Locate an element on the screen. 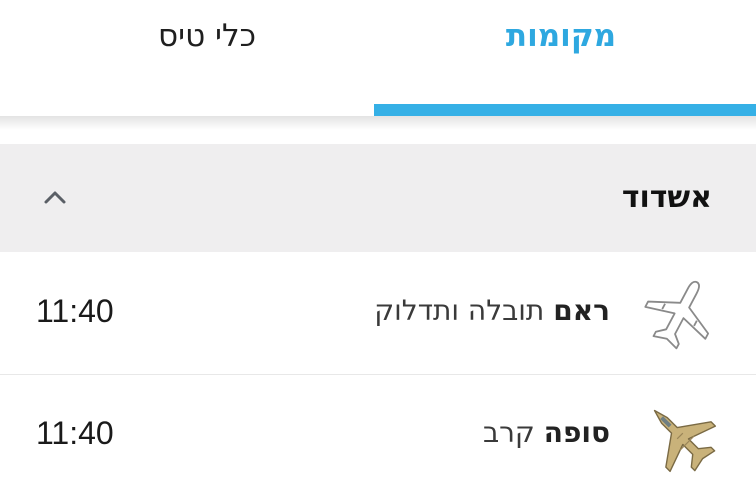  row-text: ראם תובלה ותדלוק is located at coordinates (492, 310).